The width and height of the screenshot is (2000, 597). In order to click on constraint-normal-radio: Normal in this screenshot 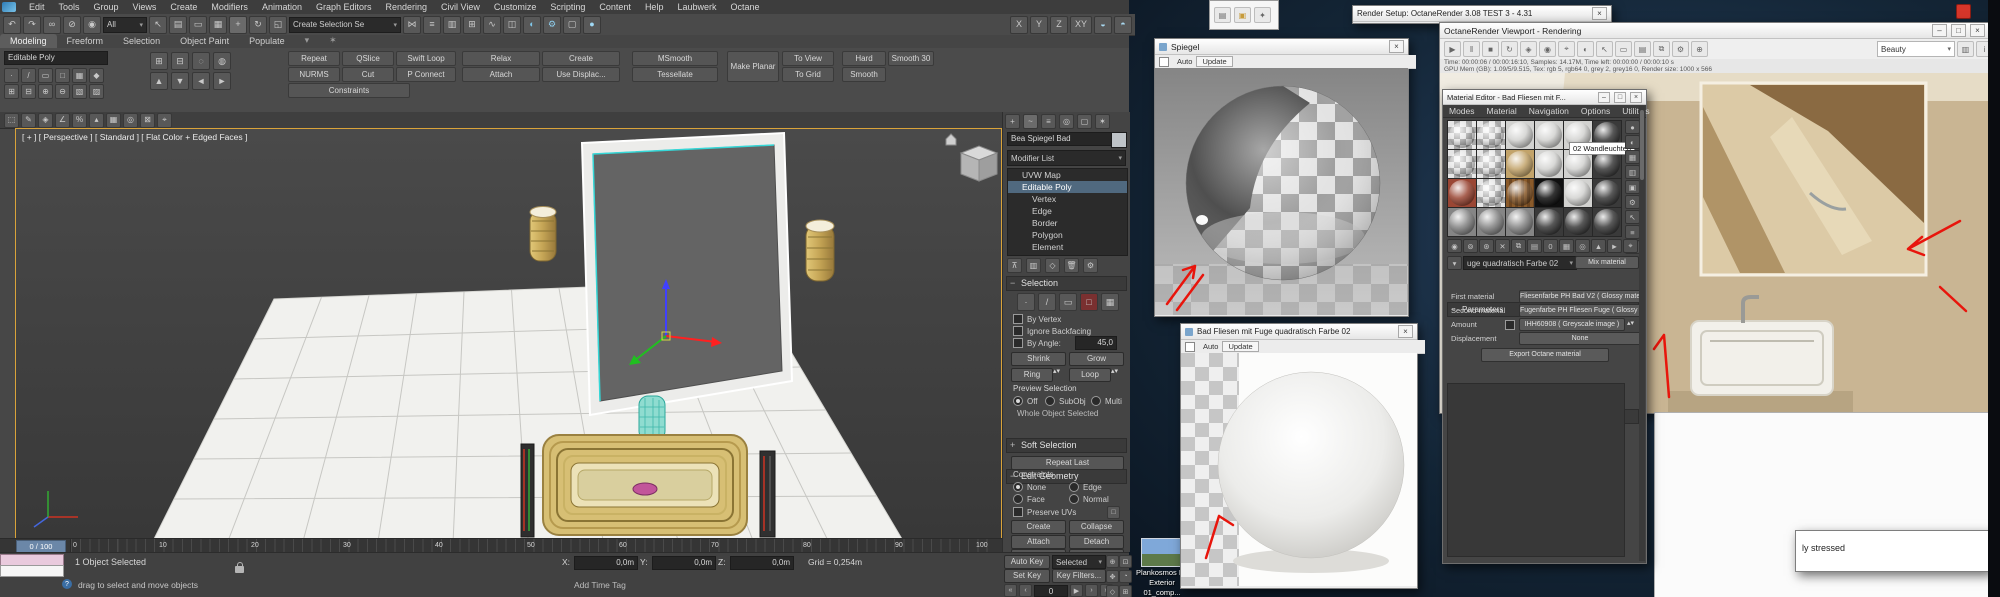, I will do `click(1089, 499)`.